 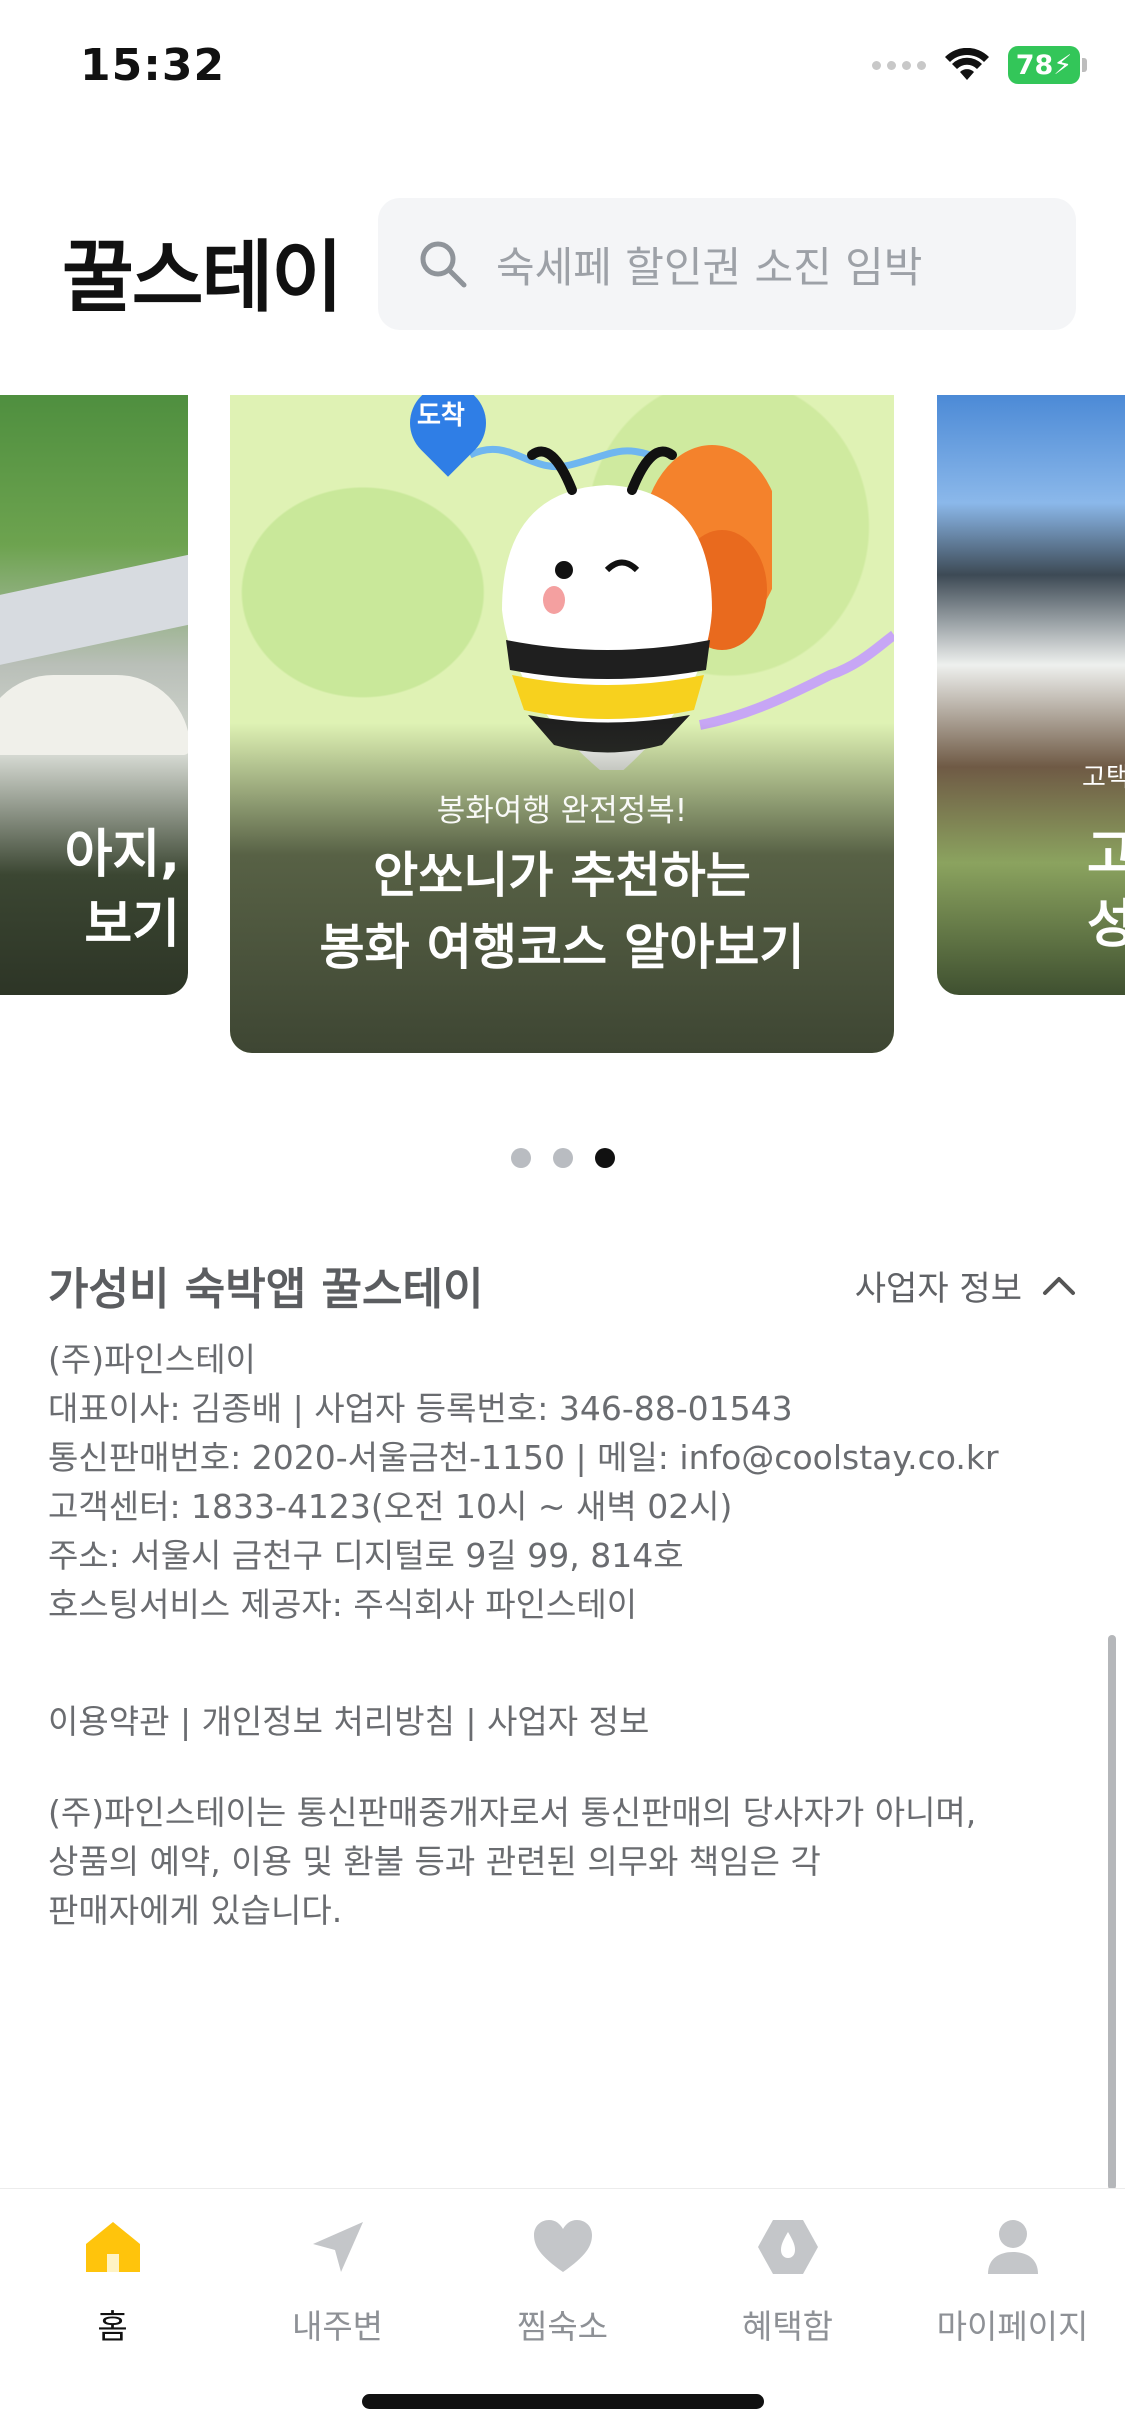 I want to click on privacy-policy-link: 개인정보 처리방침, so click(x=328, y=1721).